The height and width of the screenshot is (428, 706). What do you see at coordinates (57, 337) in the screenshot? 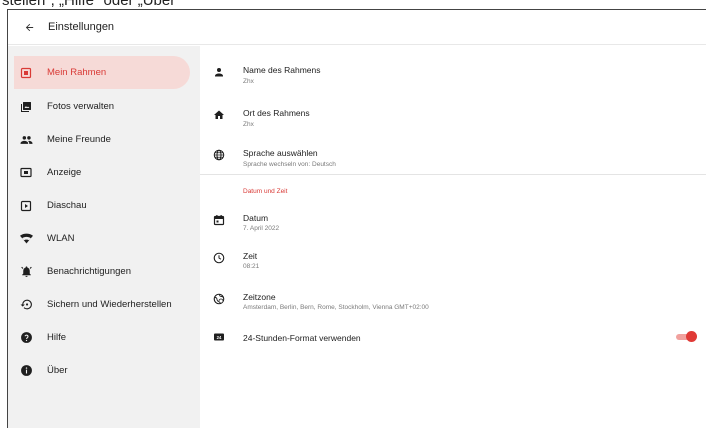
I see `sidebar-item-label: Hilfe` at bounding box center [57, 337].